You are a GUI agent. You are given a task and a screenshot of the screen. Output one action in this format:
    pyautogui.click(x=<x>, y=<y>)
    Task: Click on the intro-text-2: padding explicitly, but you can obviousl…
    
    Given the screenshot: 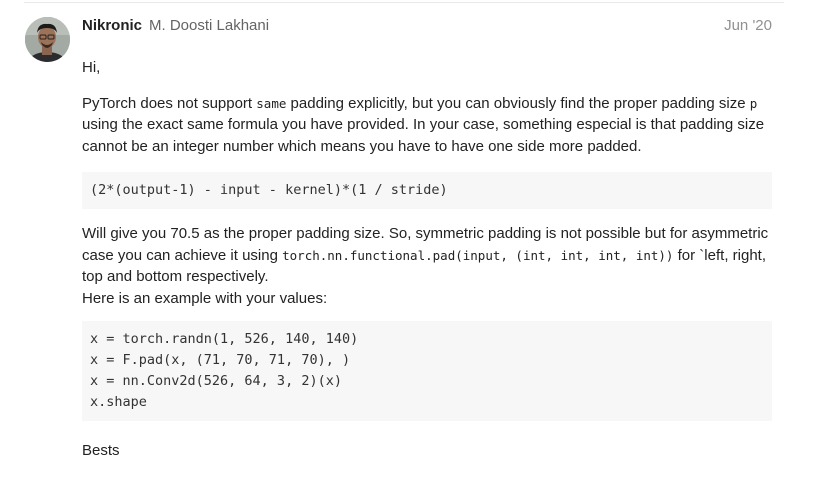 What is the action you would take?
    pyautogui.click(x=518, y=103)
    